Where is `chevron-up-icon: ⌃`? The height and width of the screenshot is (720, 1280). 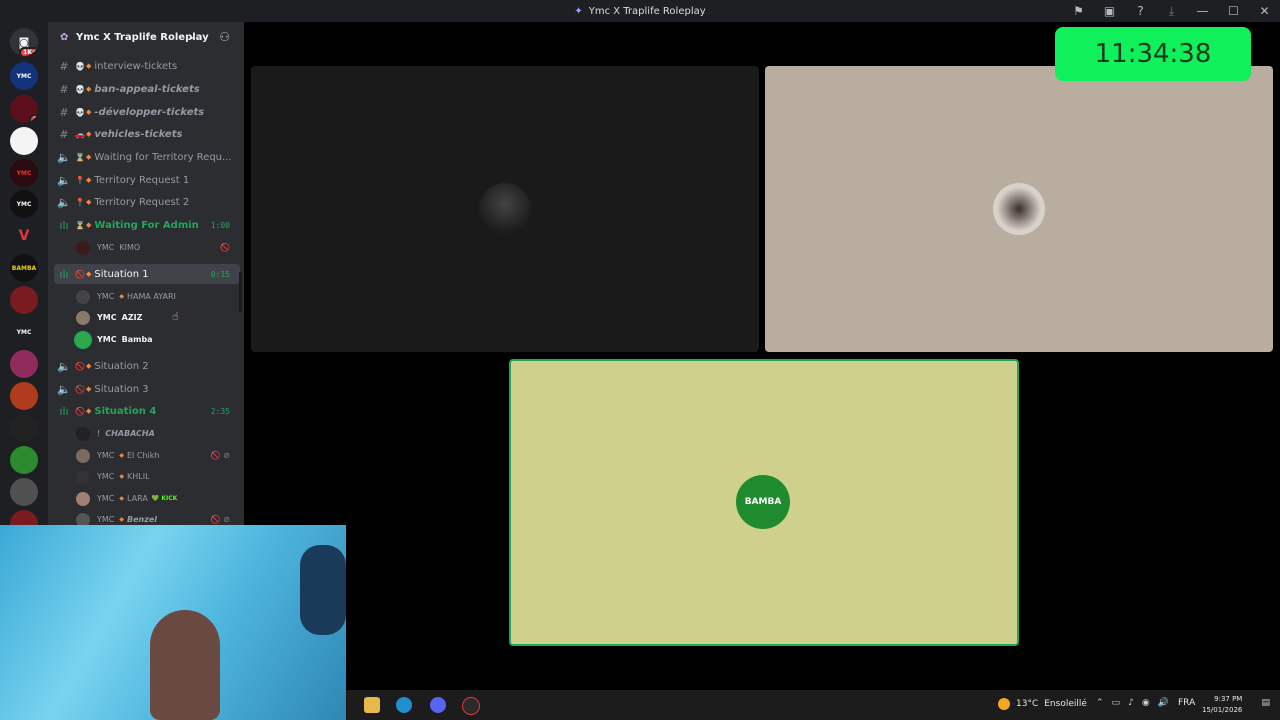 chevron-up-icon: ⌃ is located at coordinates (1100, 703).